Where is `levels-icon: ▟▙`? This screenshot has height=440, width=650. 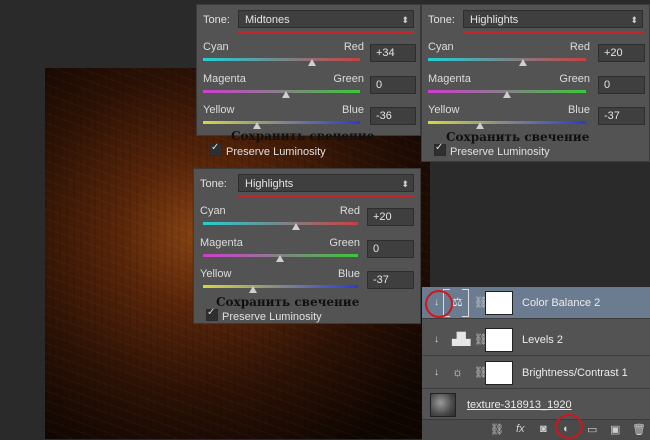
levels-icon: ▟▙ is located at coordinates (461, 339).